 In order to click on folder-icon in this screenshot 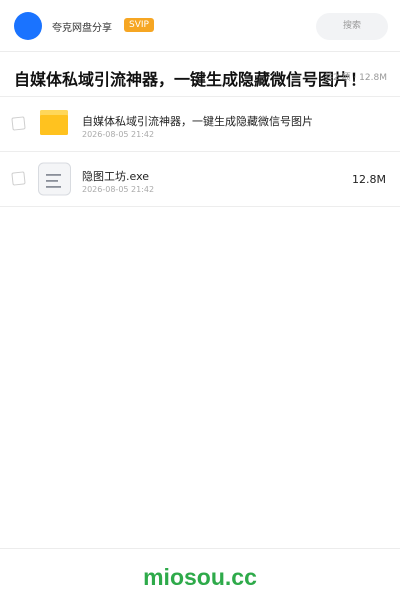, I will do `click(55, 124)`.